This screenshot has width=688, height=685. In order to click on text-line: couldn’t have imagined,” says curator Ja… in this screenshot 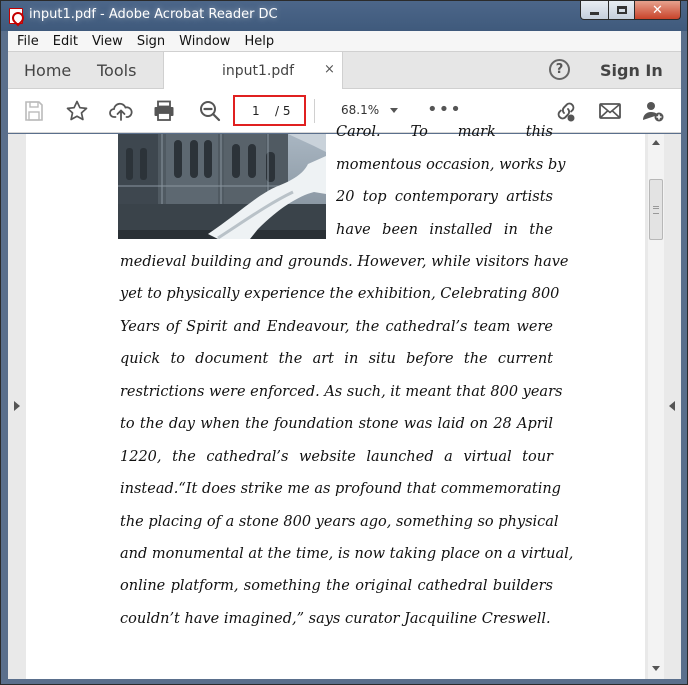, I will do `click(335, 619)`.